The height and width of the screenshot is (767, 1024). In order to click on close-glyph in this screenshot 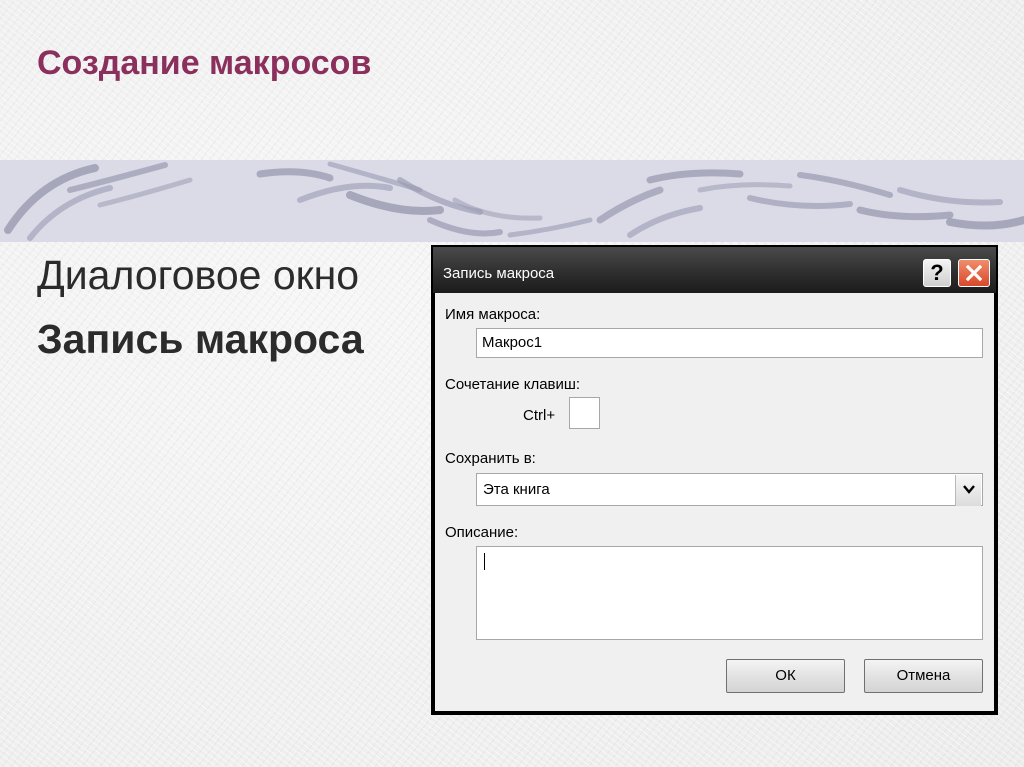, I will do `click(974, 273)`.